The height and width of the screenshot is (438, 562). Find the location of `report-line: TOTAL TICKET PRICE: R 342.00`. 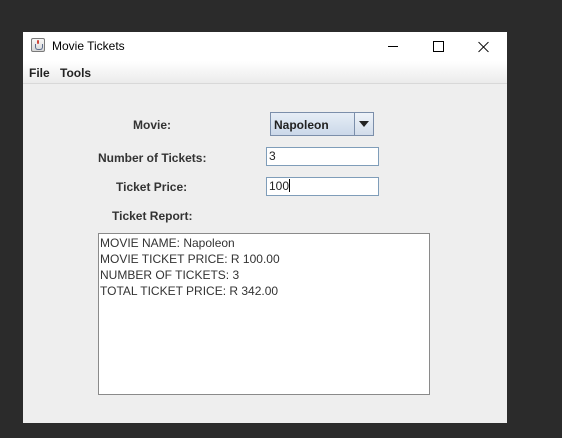

report-line: TOTAL TICKET PRICE: R 342.00 is located at coordinates (189, 291).